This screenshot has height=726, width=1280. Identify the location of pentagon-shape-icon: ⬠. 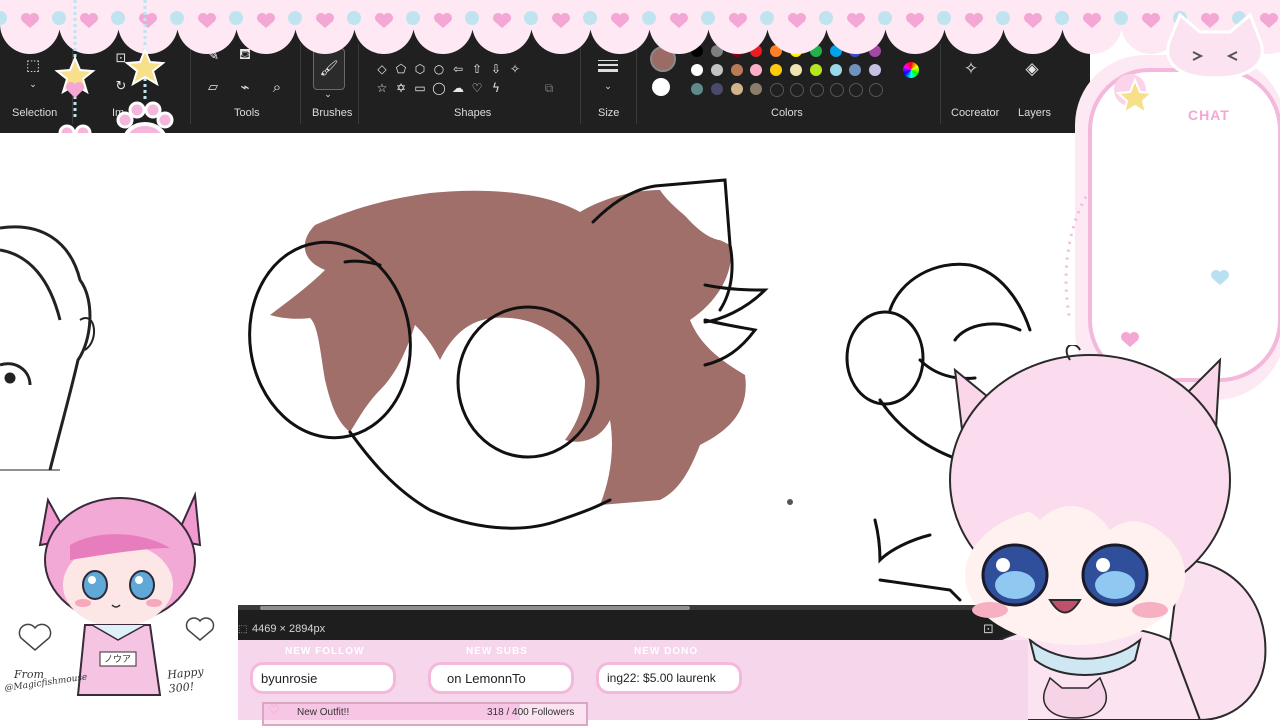
(401, 69).